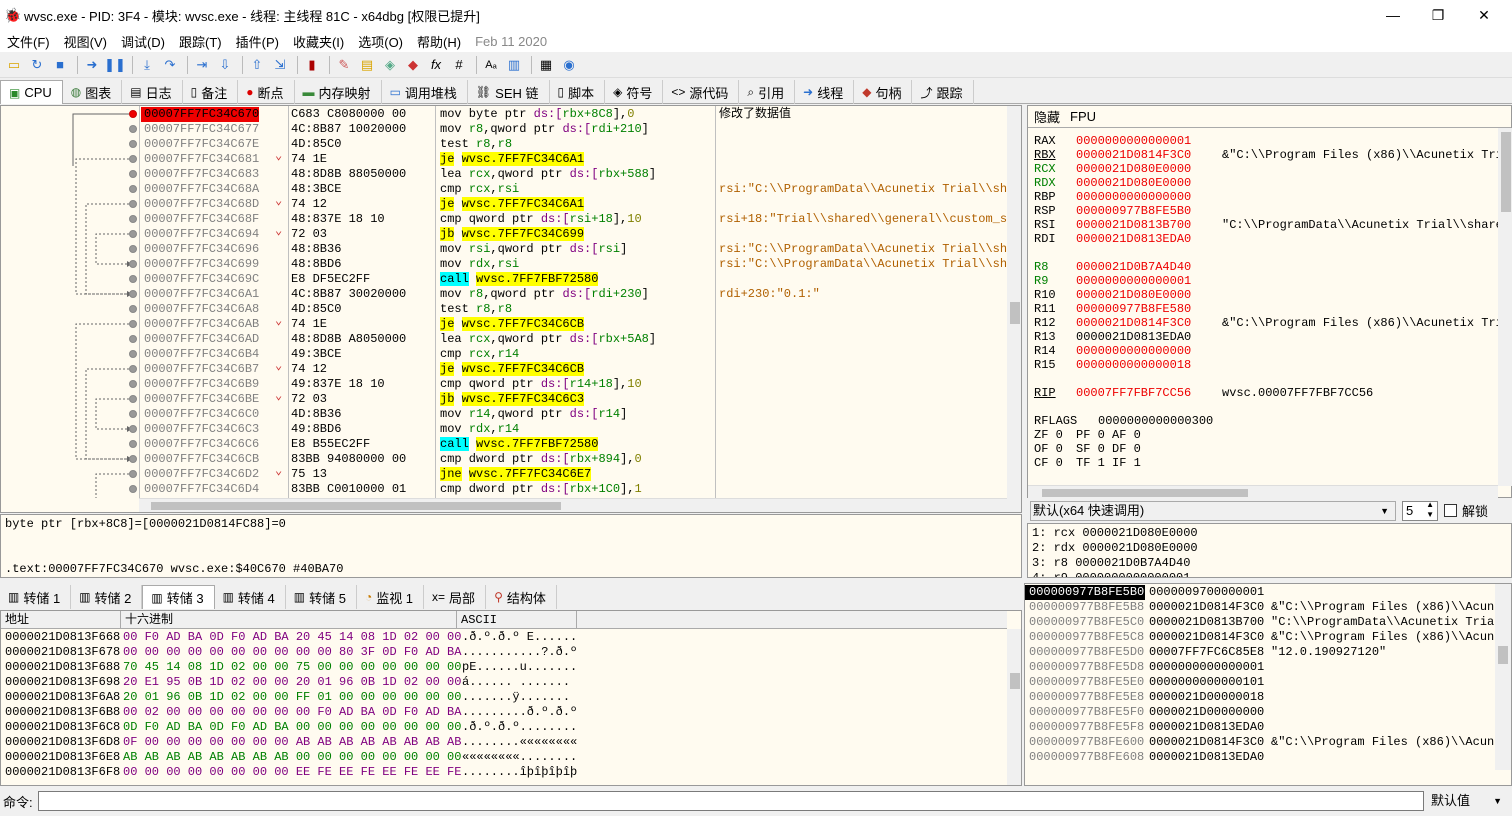 The image size is (1512, 816). Describe the element at coordinates (266, 92) in the screenshot. I see `tab-4: ● 断点` at that location.